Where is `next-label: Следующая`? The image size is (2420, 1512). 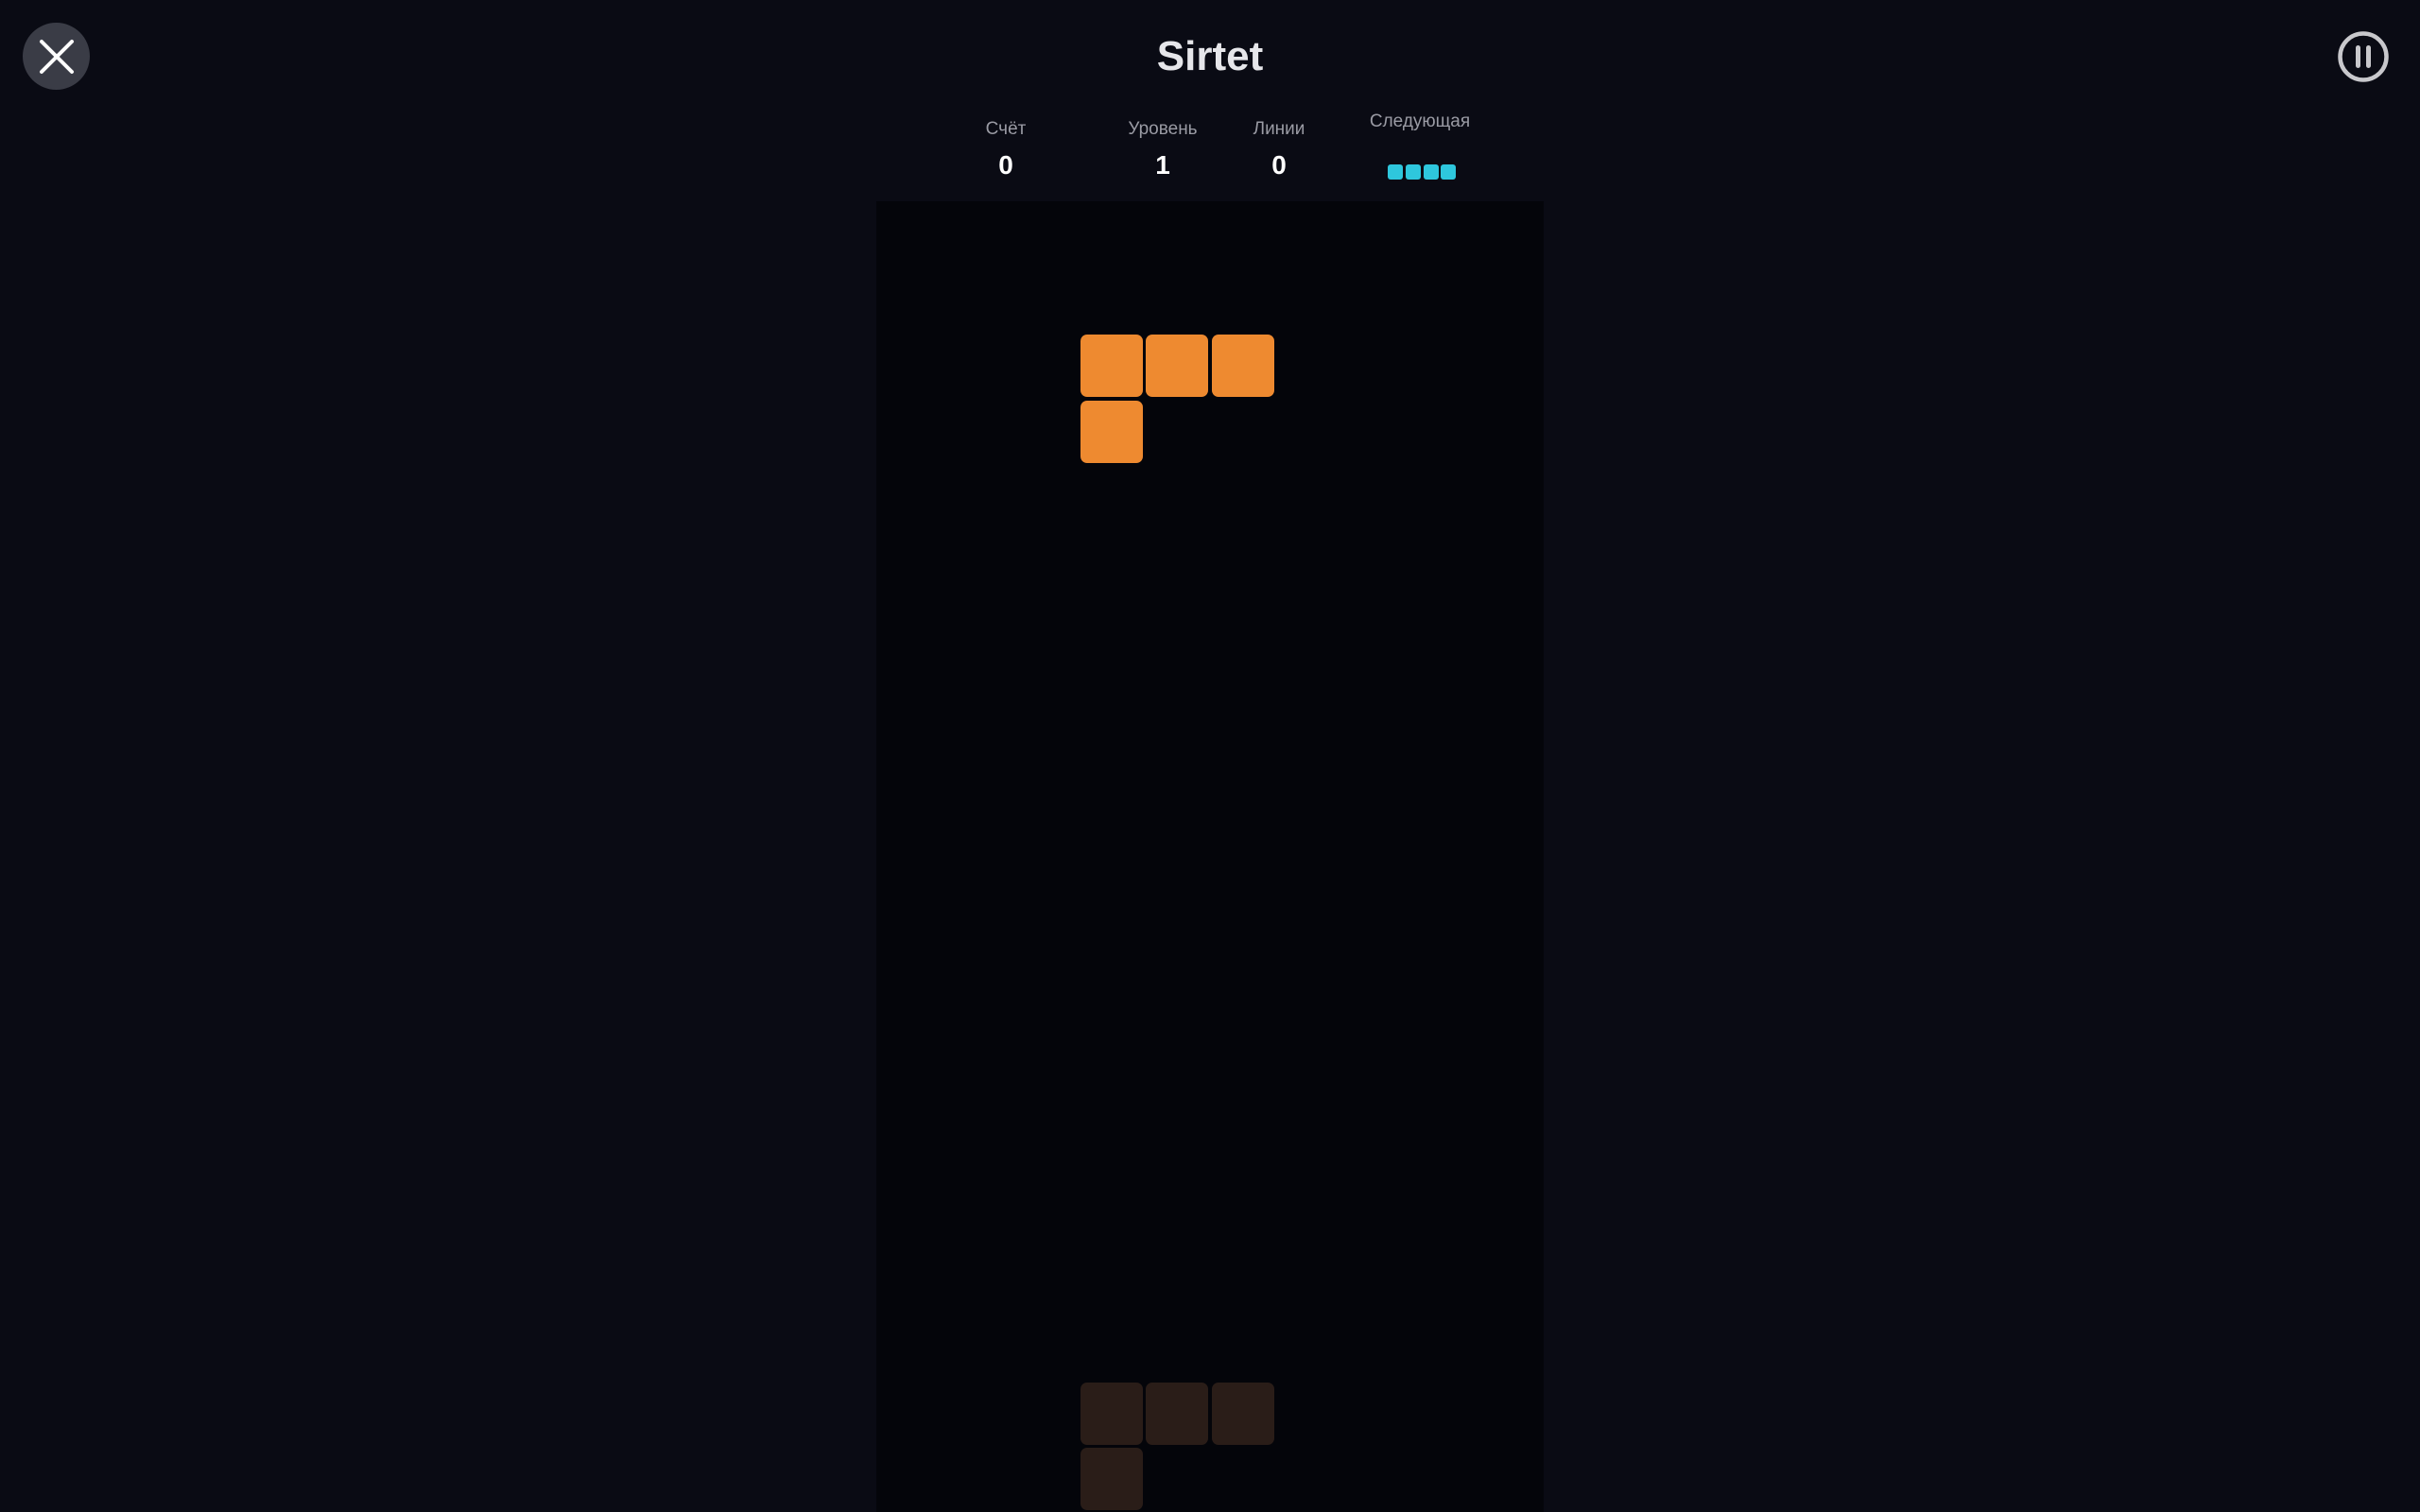
next-label: Следующая is located at coordinates (1420, 121).